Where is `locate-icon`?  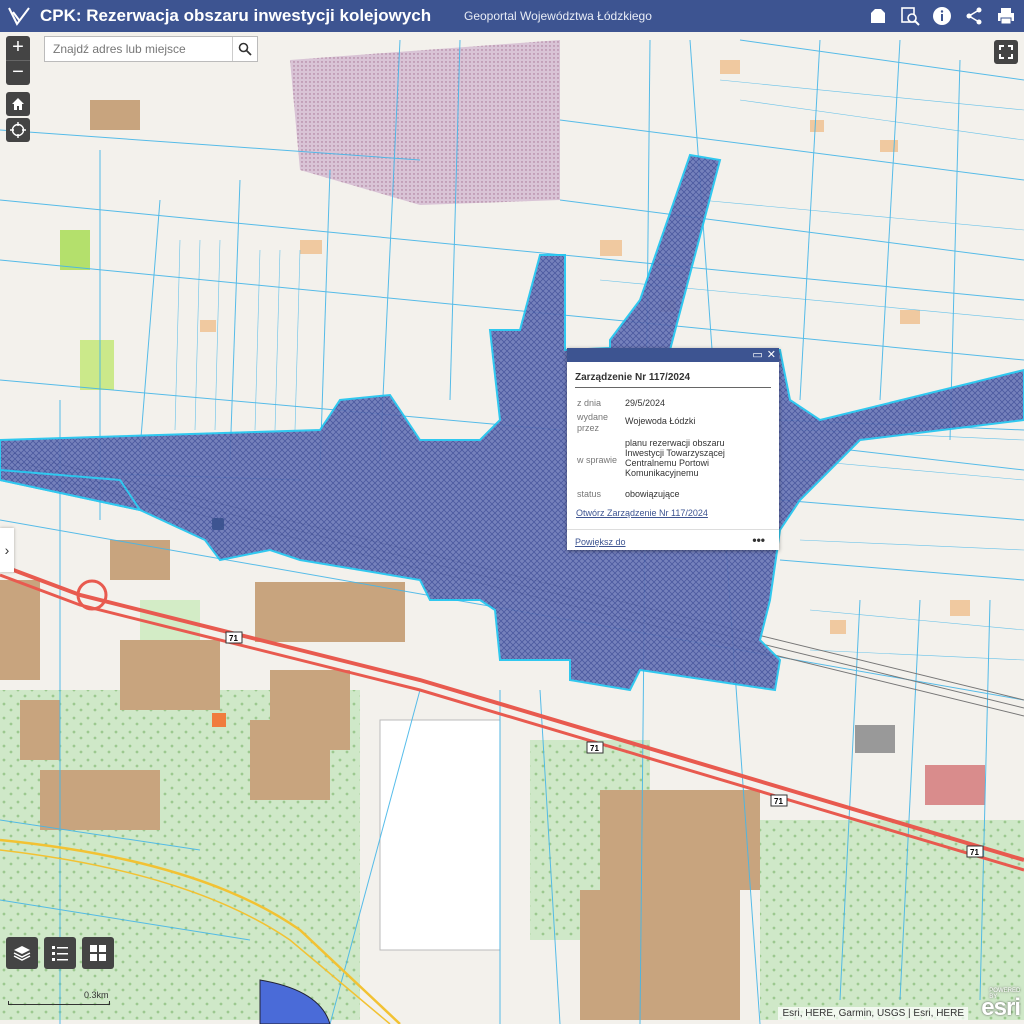
locate-icon is located at coordinates (18, 130).